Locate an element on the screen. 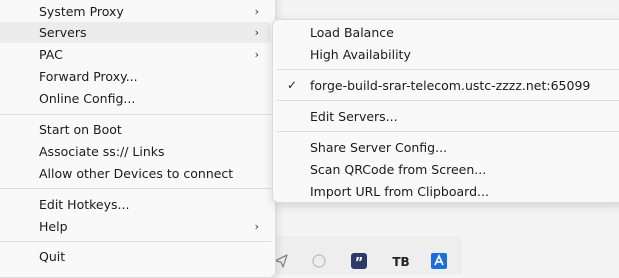  menu-item-allow-other-devices: Allow other Devices to connect is located at coordinates (135, 173).